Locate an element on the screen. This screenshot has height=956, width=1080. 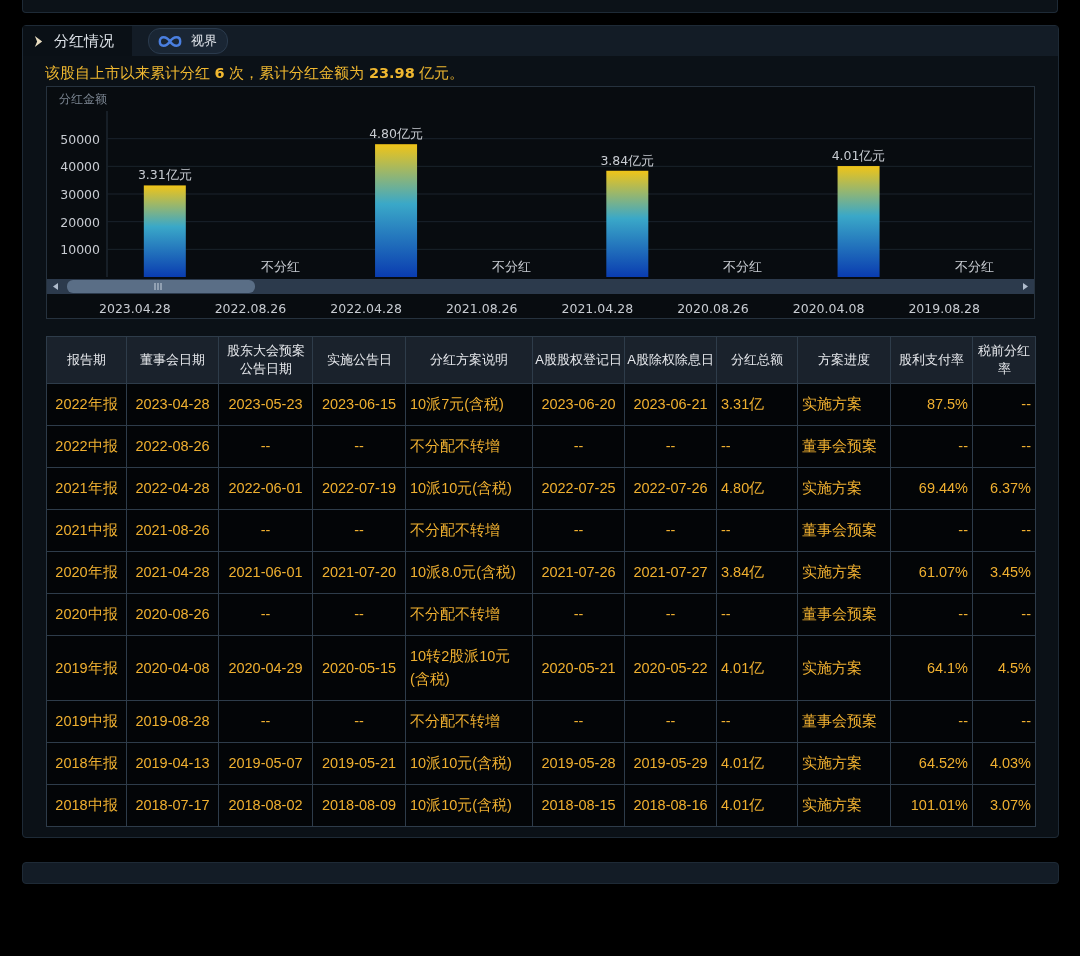
table-cell: 2023-06-20 is located at coordinates (578, 404).